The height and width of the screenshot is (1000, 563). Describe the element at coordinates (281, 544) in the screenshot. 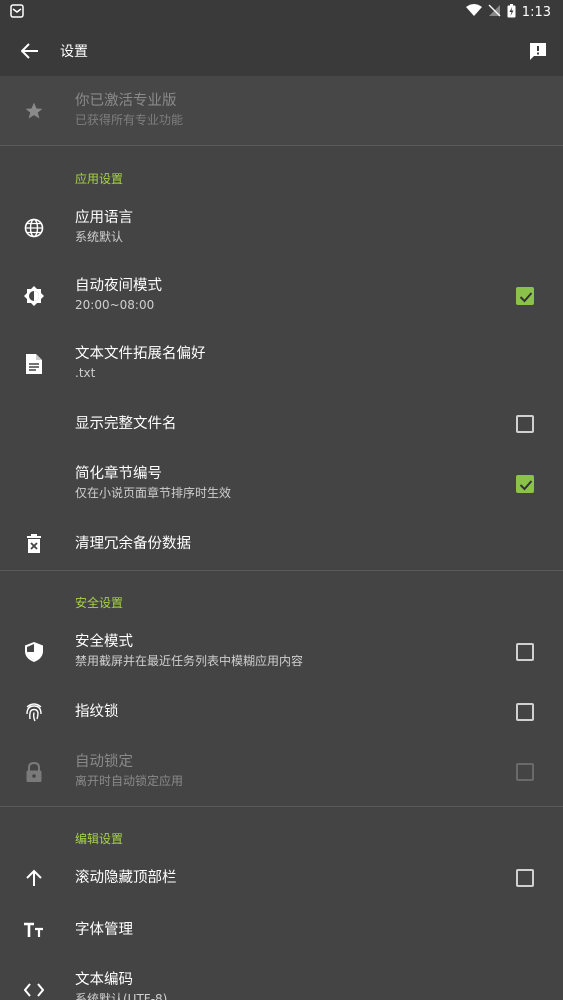

I see `setting-cleanup-backup: 清理冗余备份数据` at that location.